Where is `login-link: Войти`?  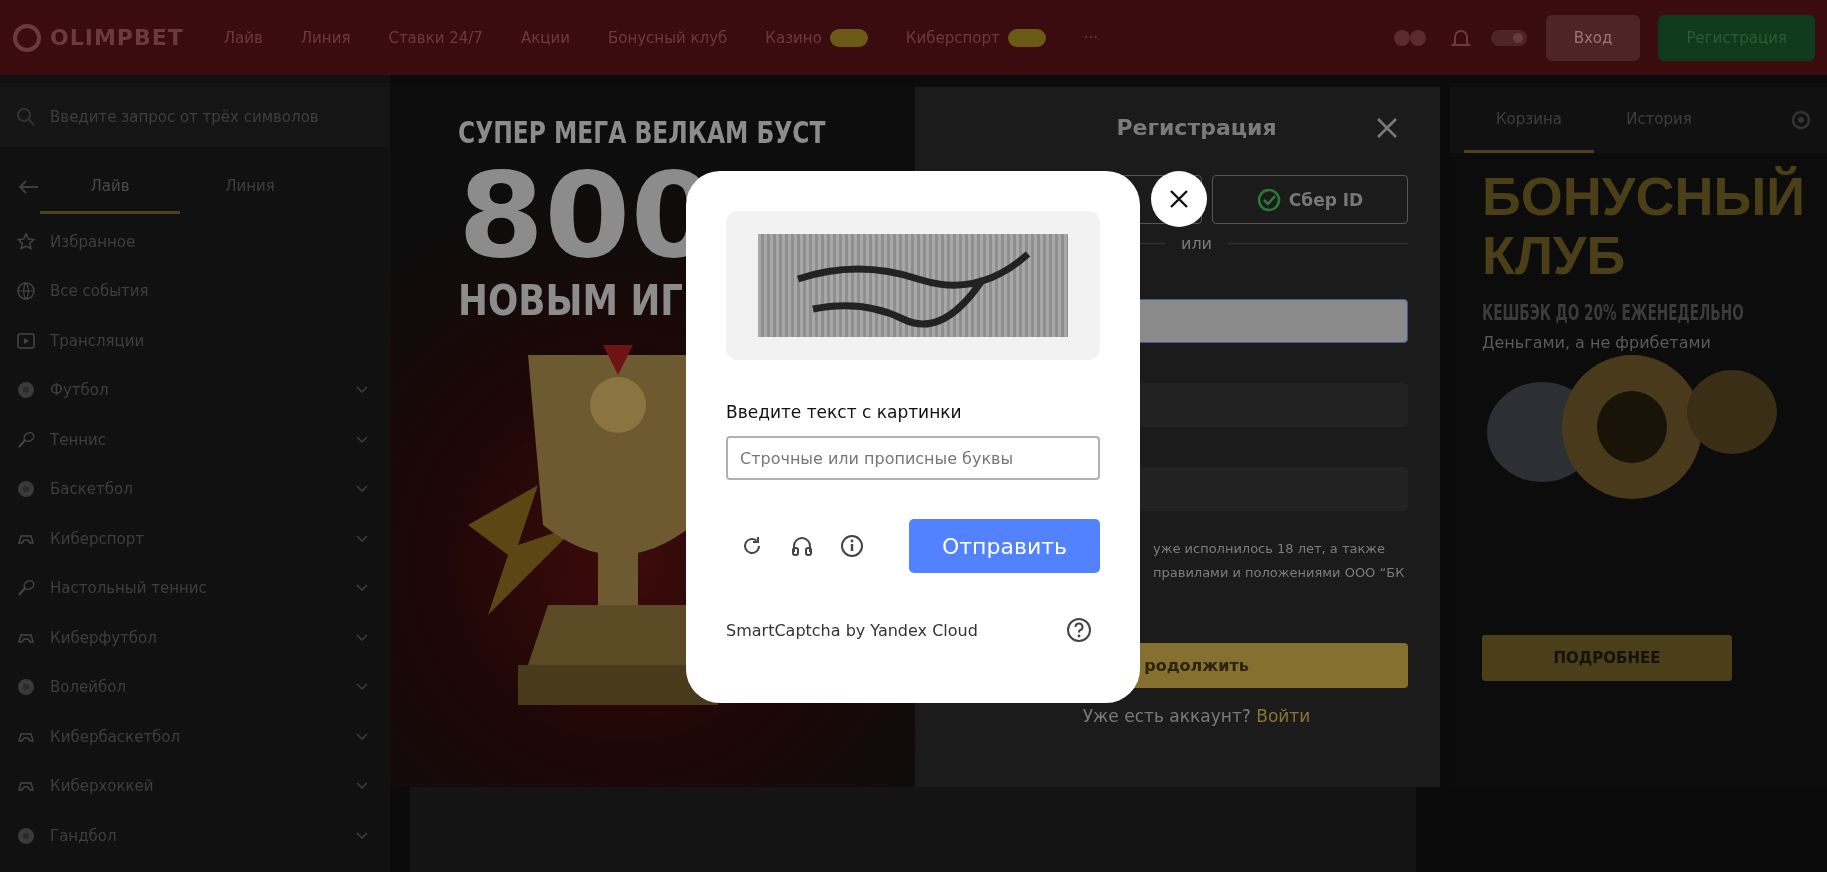
login-link: Войти is located at coordinates (1283, 716).